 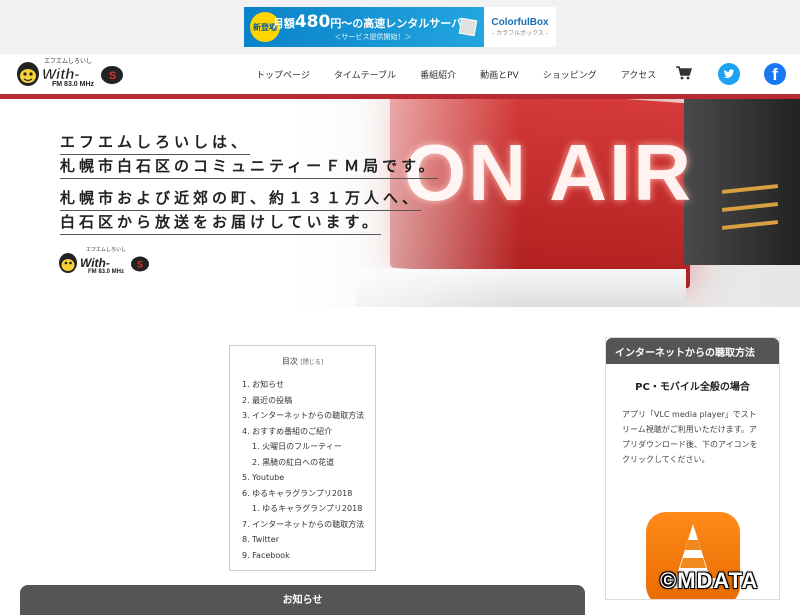 What do you see at coordinates (302, 478) in the screenshot?
I see `toc-item: 5. Youtube` at bounding box center [302, 478].